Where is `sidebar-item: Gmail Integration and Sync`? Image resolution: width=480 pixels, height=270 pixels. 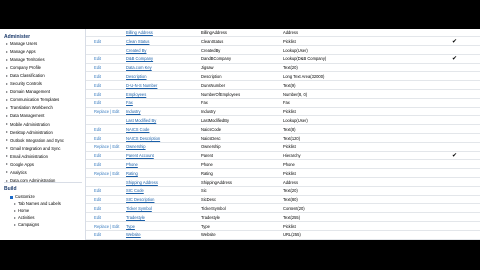
sidebar-item: Gmail Integration and Sync is located at coordinates (33, 148).